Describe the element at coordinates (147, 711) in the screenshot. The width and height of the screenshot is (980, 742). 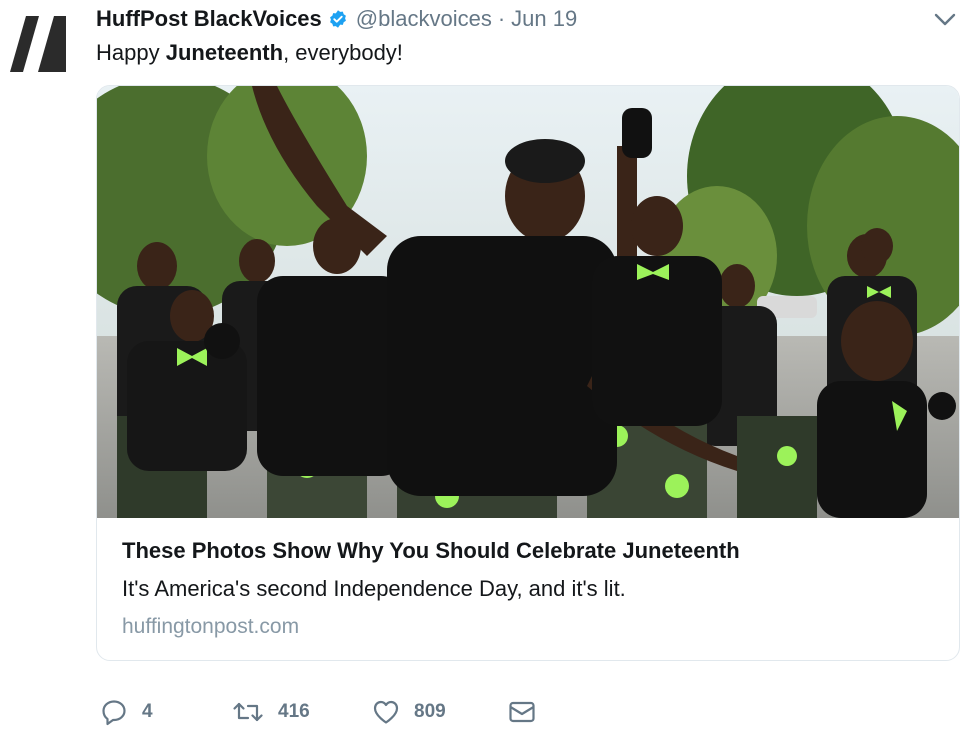
I see `reply-count: 4` at that location.